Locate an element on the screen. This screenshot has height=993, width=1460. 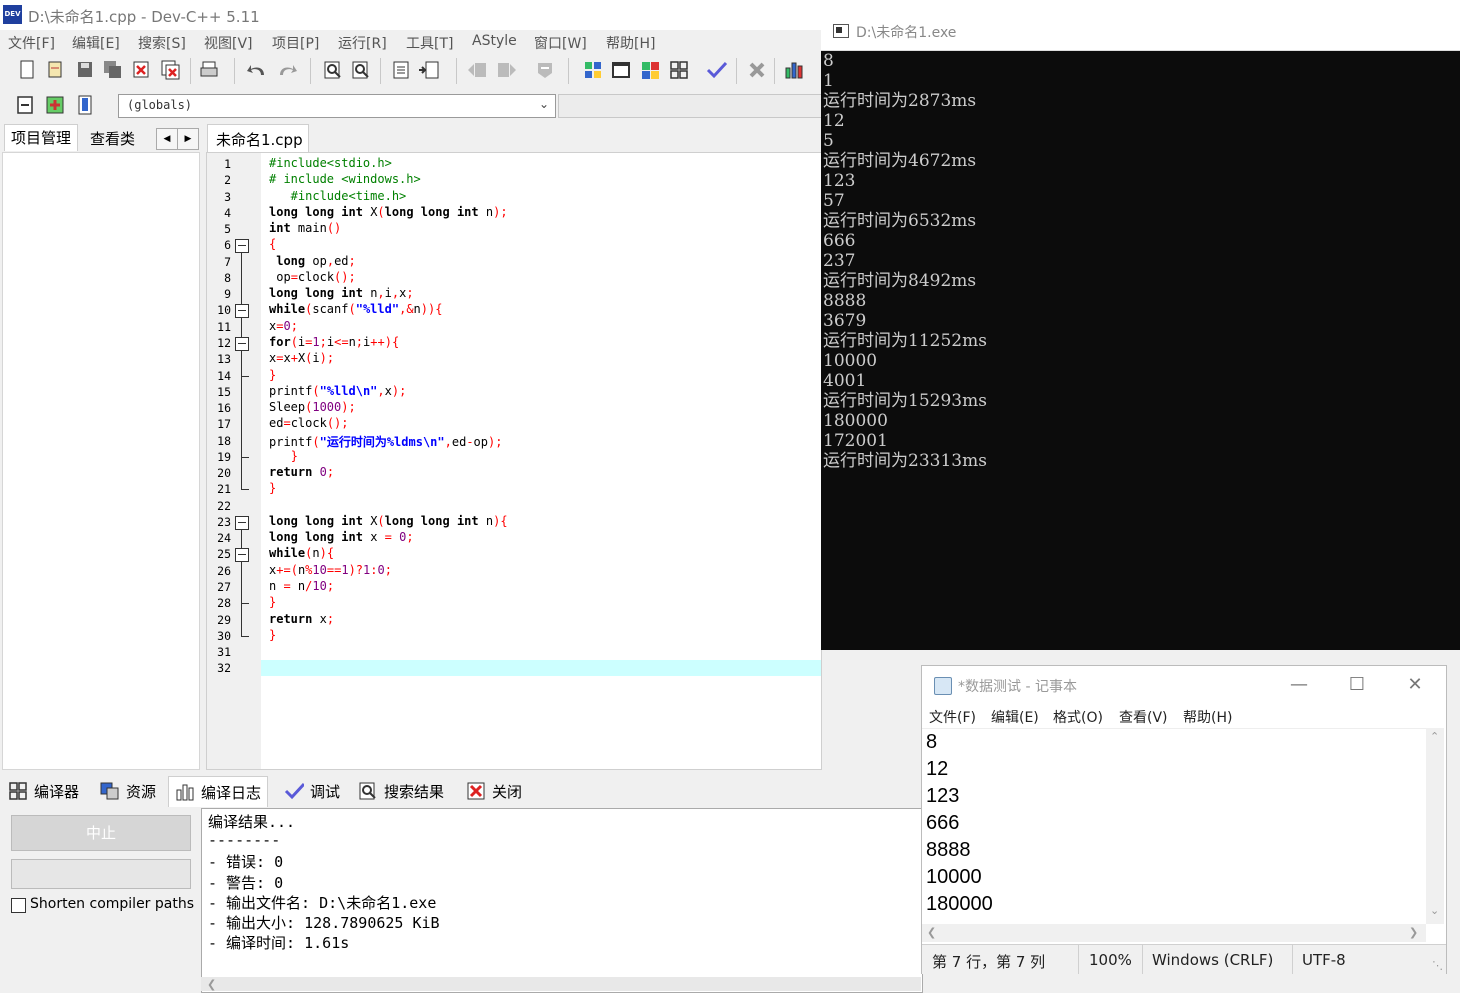
abort-compilation-button: 中止 is located at coordinates (101, 833).